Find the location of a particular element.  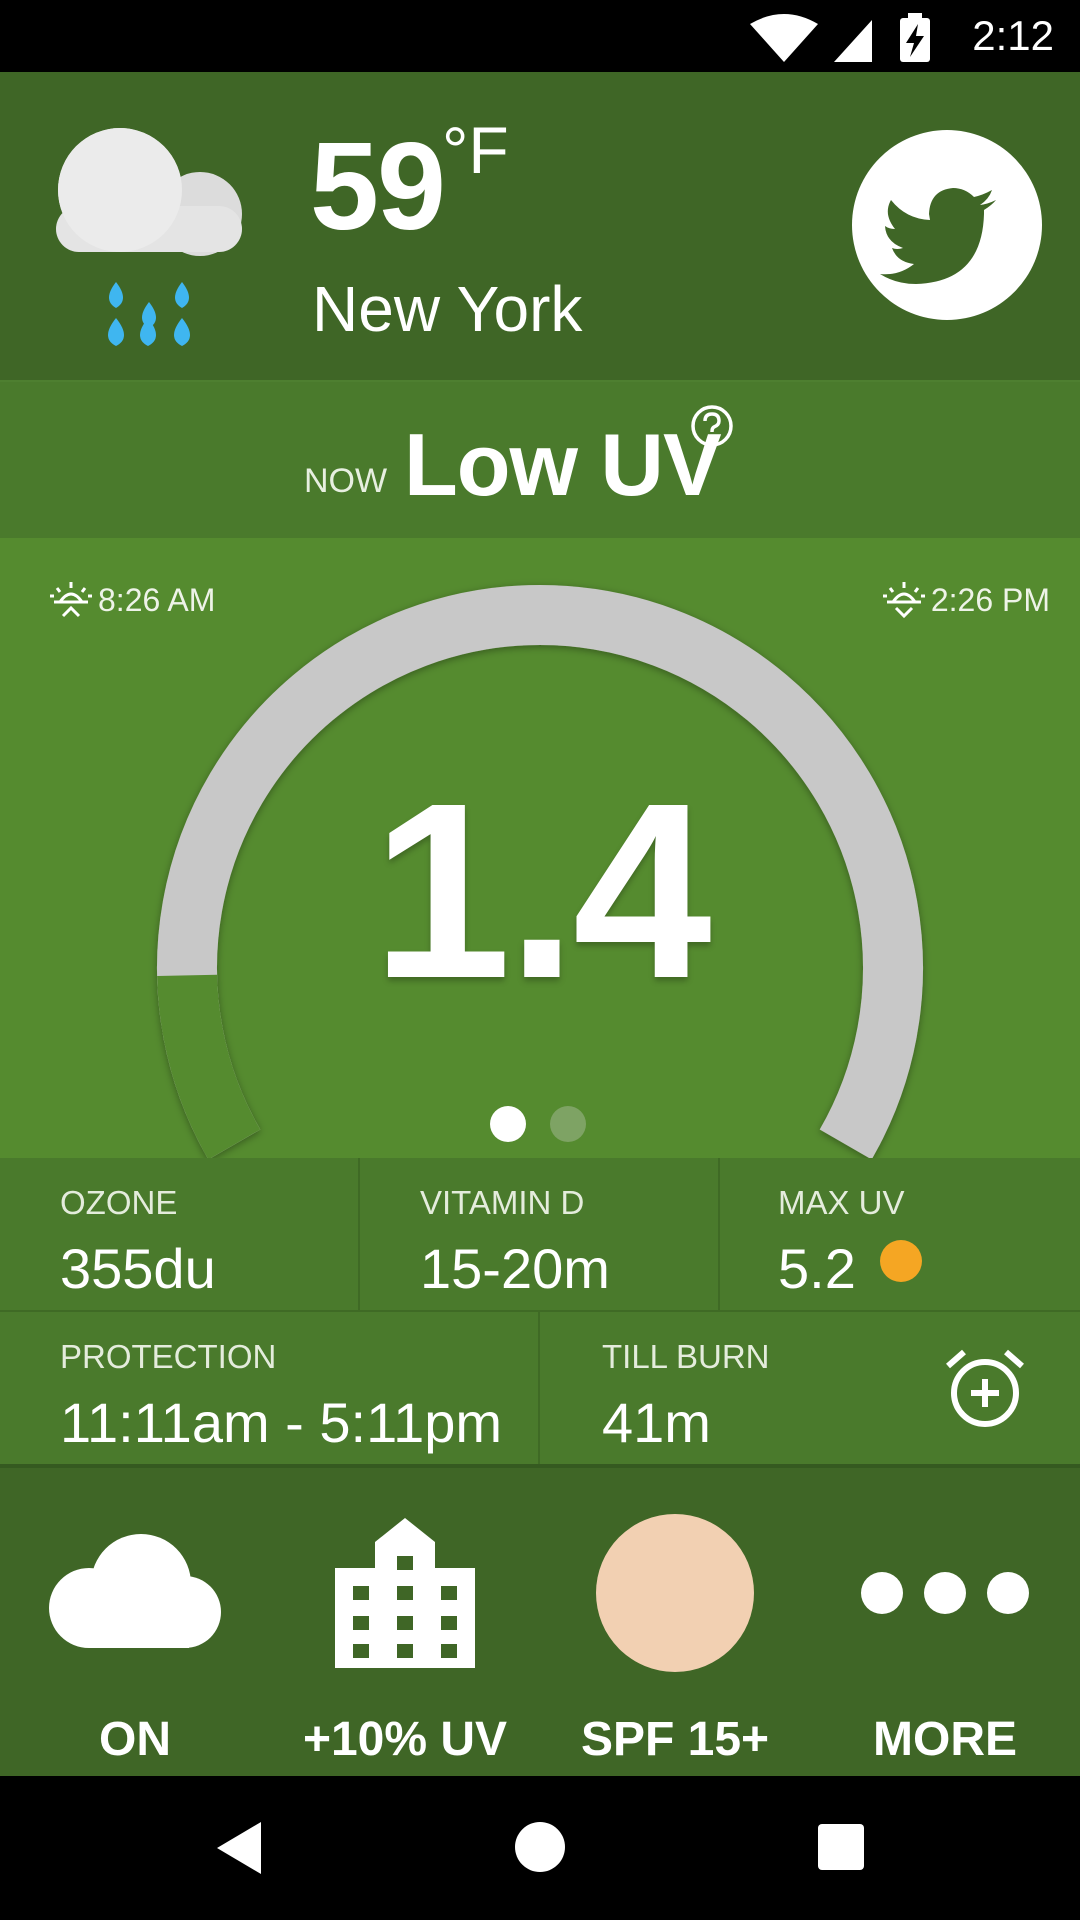

uv-banner: NOW Low UV is located at coordinates (540, 459).